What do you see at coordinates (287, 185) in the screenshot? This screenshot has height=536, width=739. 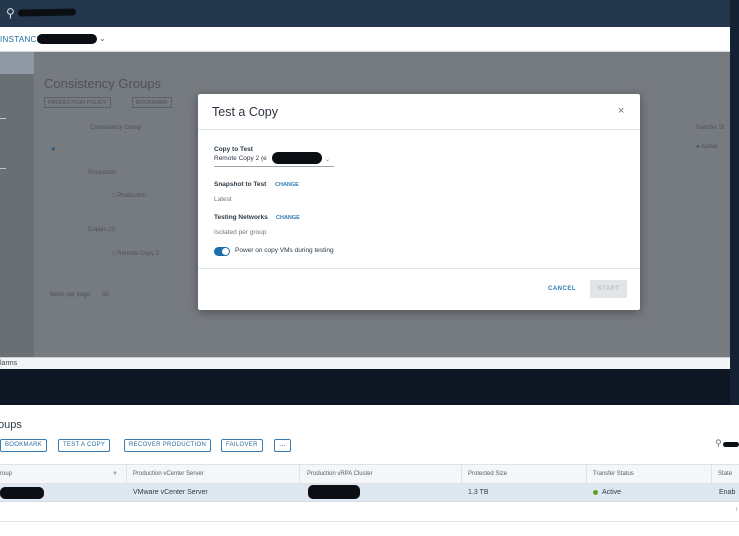 I see `snapshot-change-link: CHANGE` at bounding box center [287, 185].